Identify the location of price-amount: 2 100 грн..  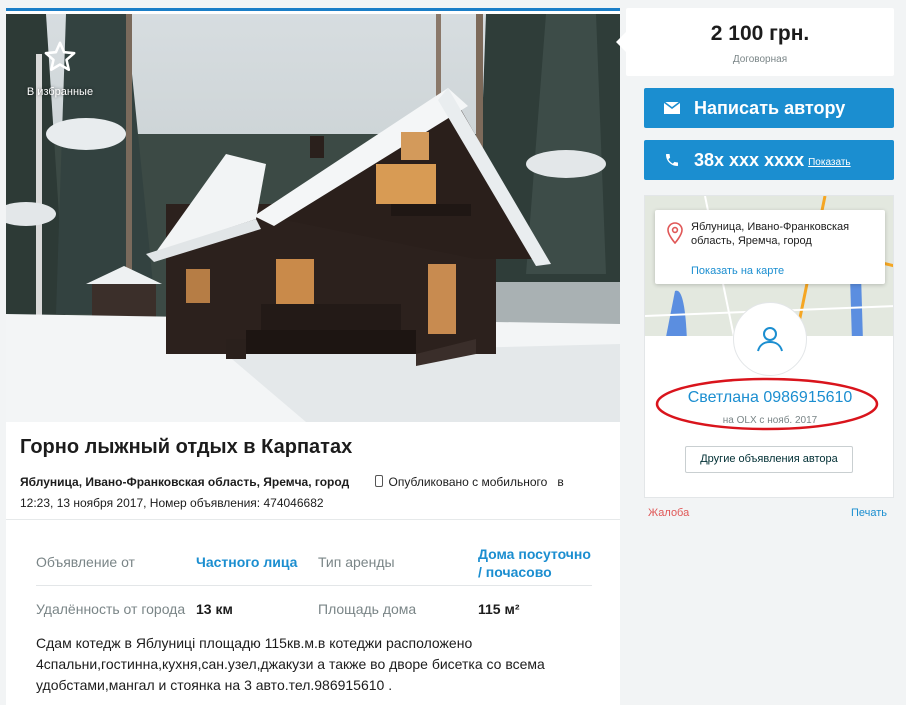
(760, 33).